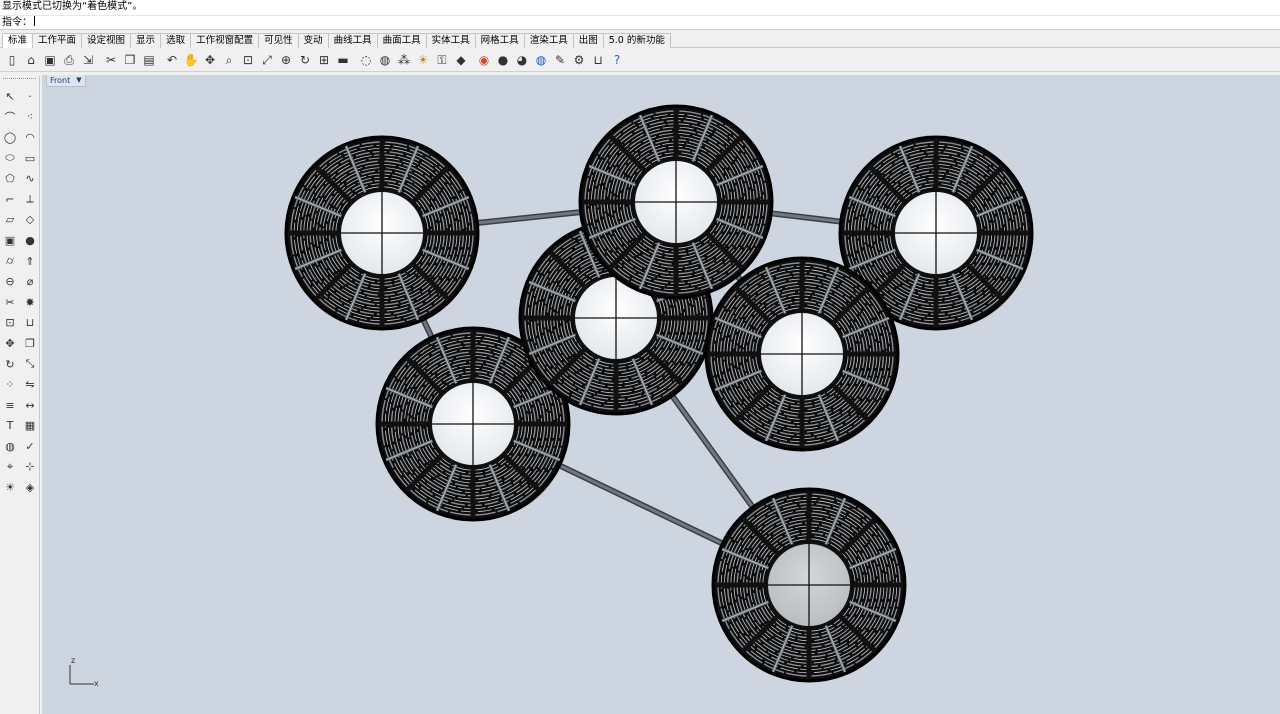 This screenshot has width=1280, height=714. Describe the element at coordinates (305, 60) in the screenshot. I see `rotate-view-icon: ↻` at that location.